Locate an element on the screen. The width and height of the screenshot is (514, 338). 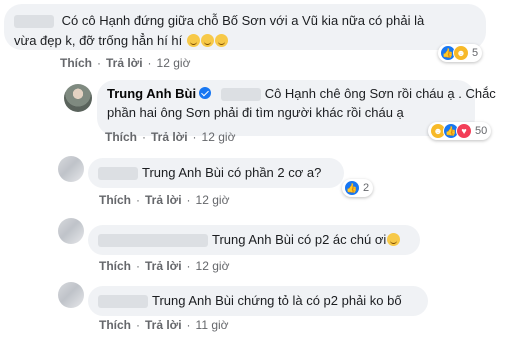
reaction-count: 5 is located at coordinates (475, 53).